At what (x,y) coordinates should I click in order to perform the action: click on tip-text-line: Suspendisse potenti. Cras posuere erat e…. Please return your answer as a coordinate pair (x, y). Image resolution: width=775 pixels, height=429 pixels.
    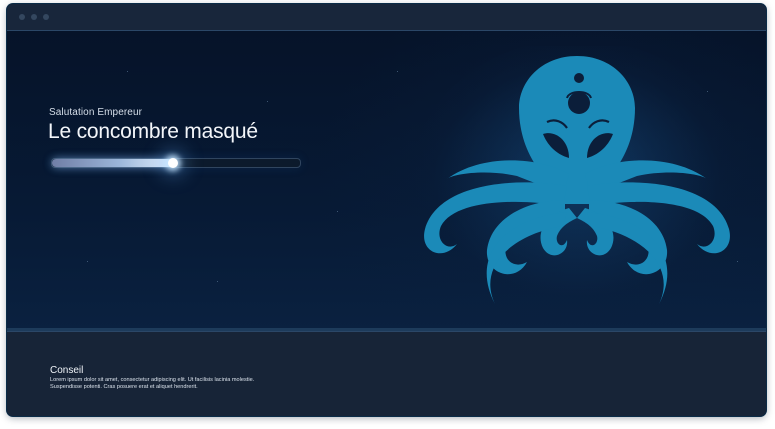
    Looking at the image, I should click on (124, 387).